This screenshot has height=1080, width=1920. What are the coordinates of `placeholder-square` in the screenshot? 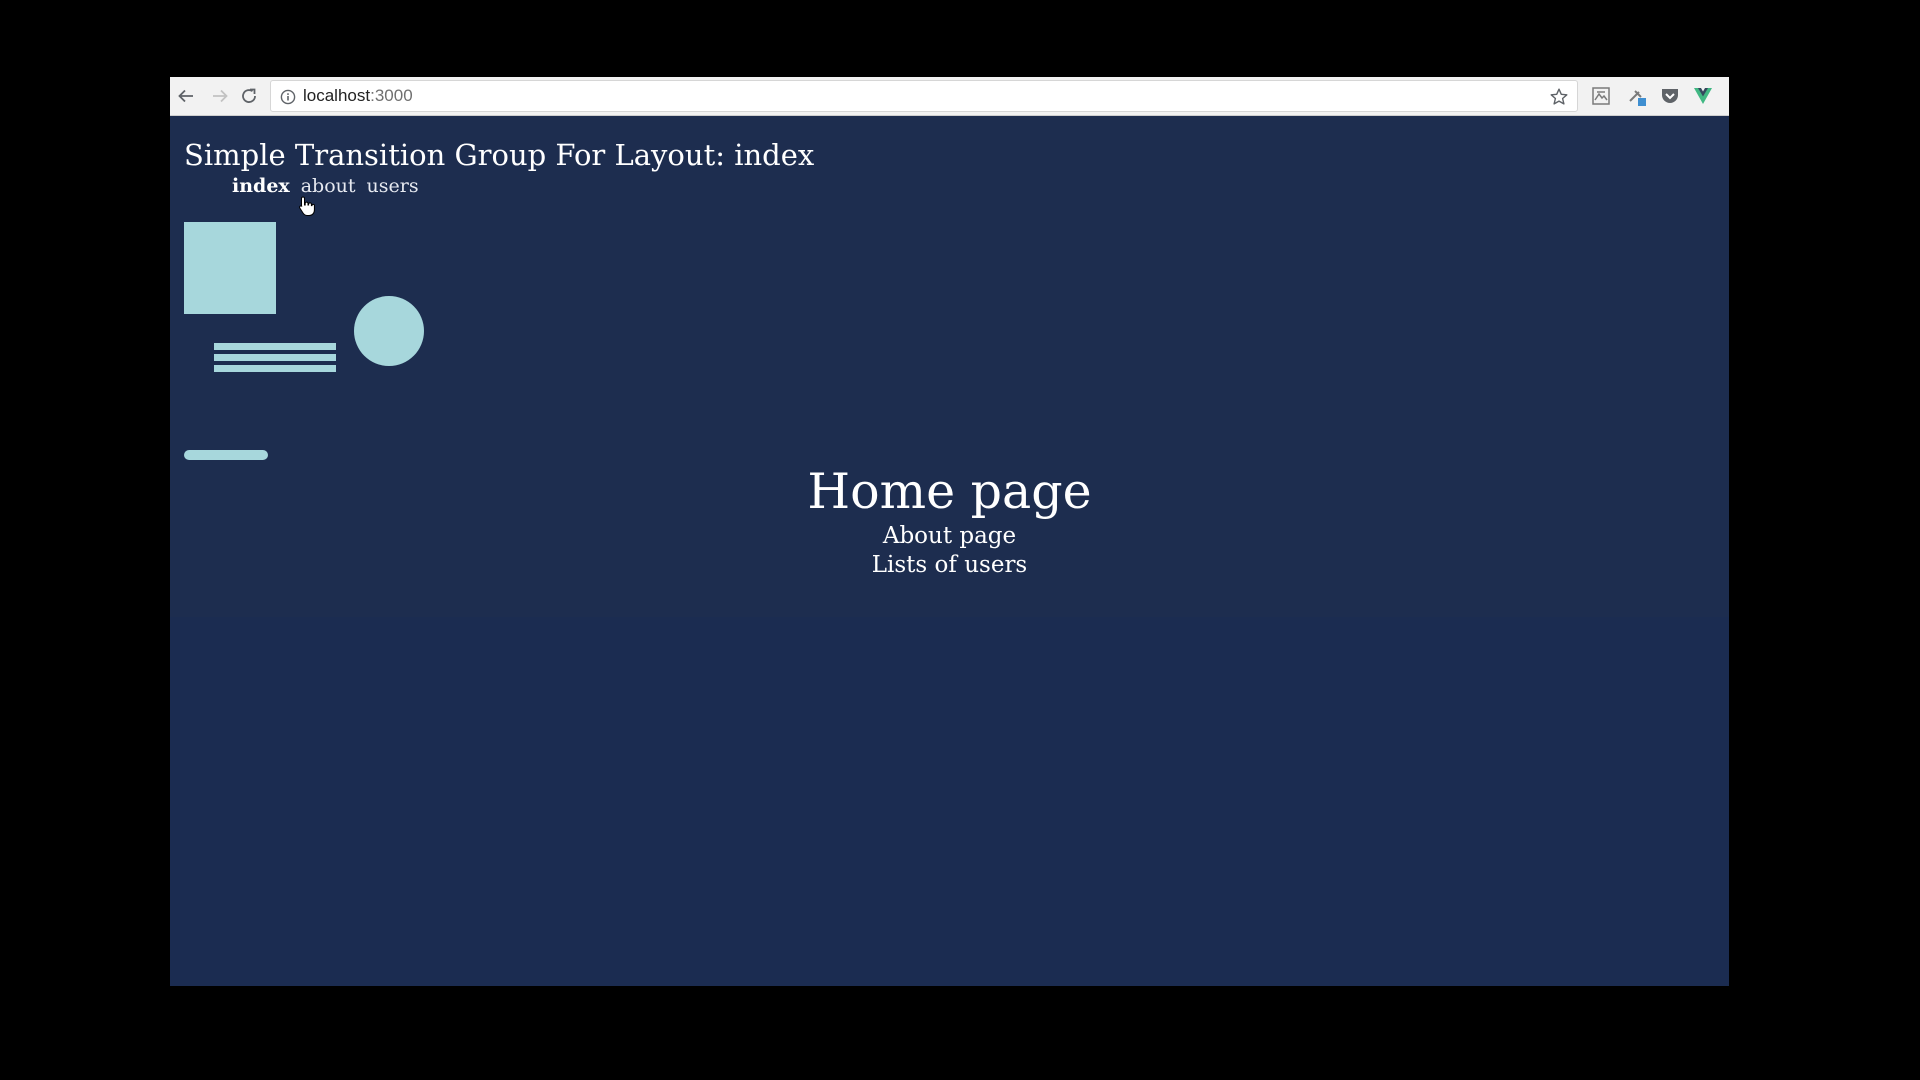 It's located at (230, 268).